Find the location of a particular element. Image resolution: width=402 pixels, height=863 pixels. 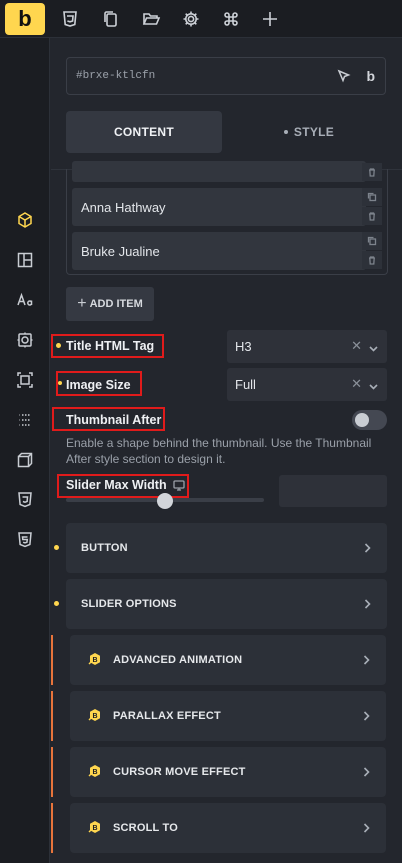

bricks-badge: b is located at coordinates (370, 76).